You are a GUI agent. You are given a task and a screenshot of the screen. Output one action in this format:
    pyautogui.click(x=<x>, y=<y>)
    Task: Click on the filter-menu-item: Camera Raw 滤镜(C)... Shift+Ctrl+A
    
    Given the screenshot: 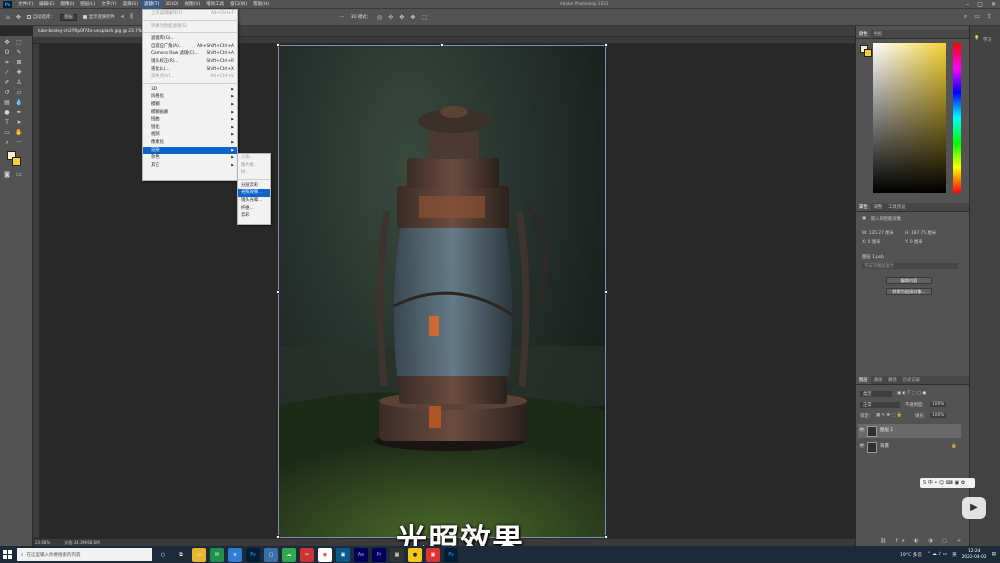 What is the action you would take?
    pyautogui.click(x=190, y=54)
    